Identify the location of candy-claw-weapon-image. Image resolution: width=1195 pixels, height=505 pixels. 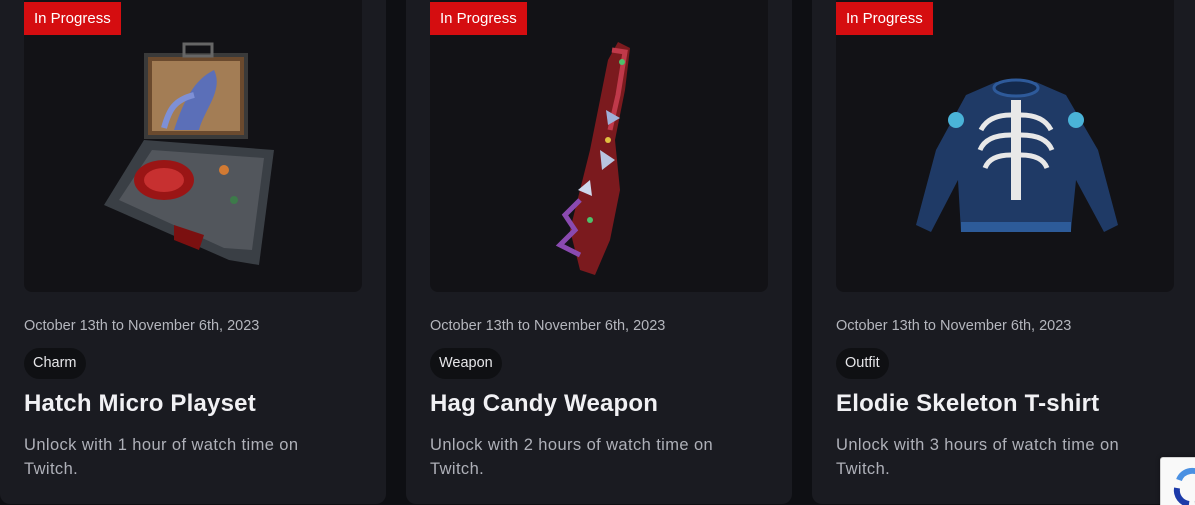
(592, 158).